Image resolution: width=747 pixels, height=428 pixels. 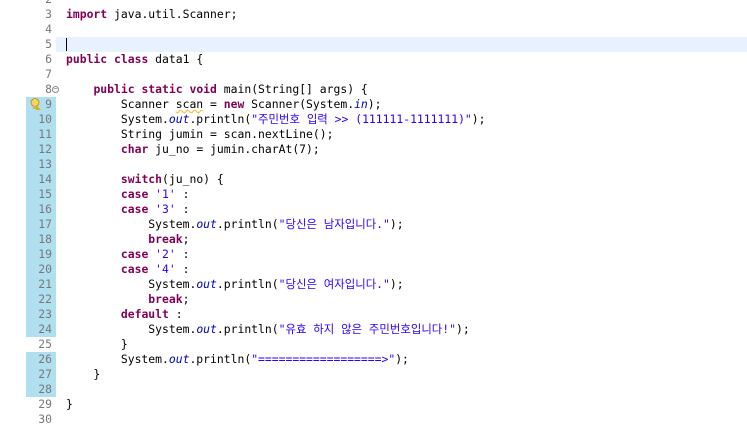 I want to click on code-text: System.out.println("유효 하지 않은 주민번호입니다!");, so click(x=268, y=329).